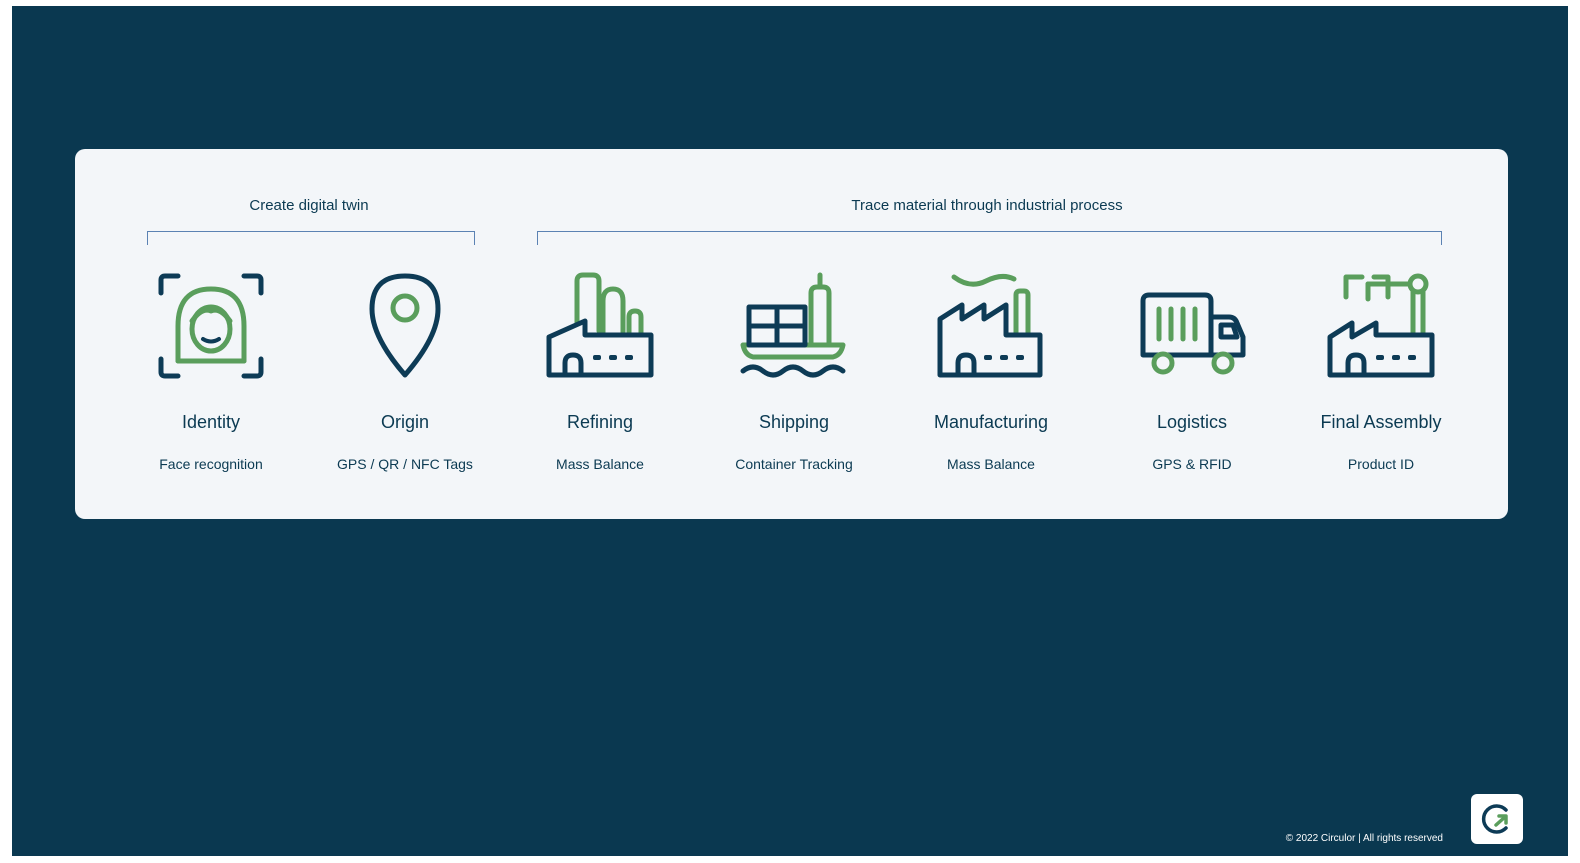  Describe the element at coordinates (793, 325) in the screenshot. I see `container-ship-icon` at that location.